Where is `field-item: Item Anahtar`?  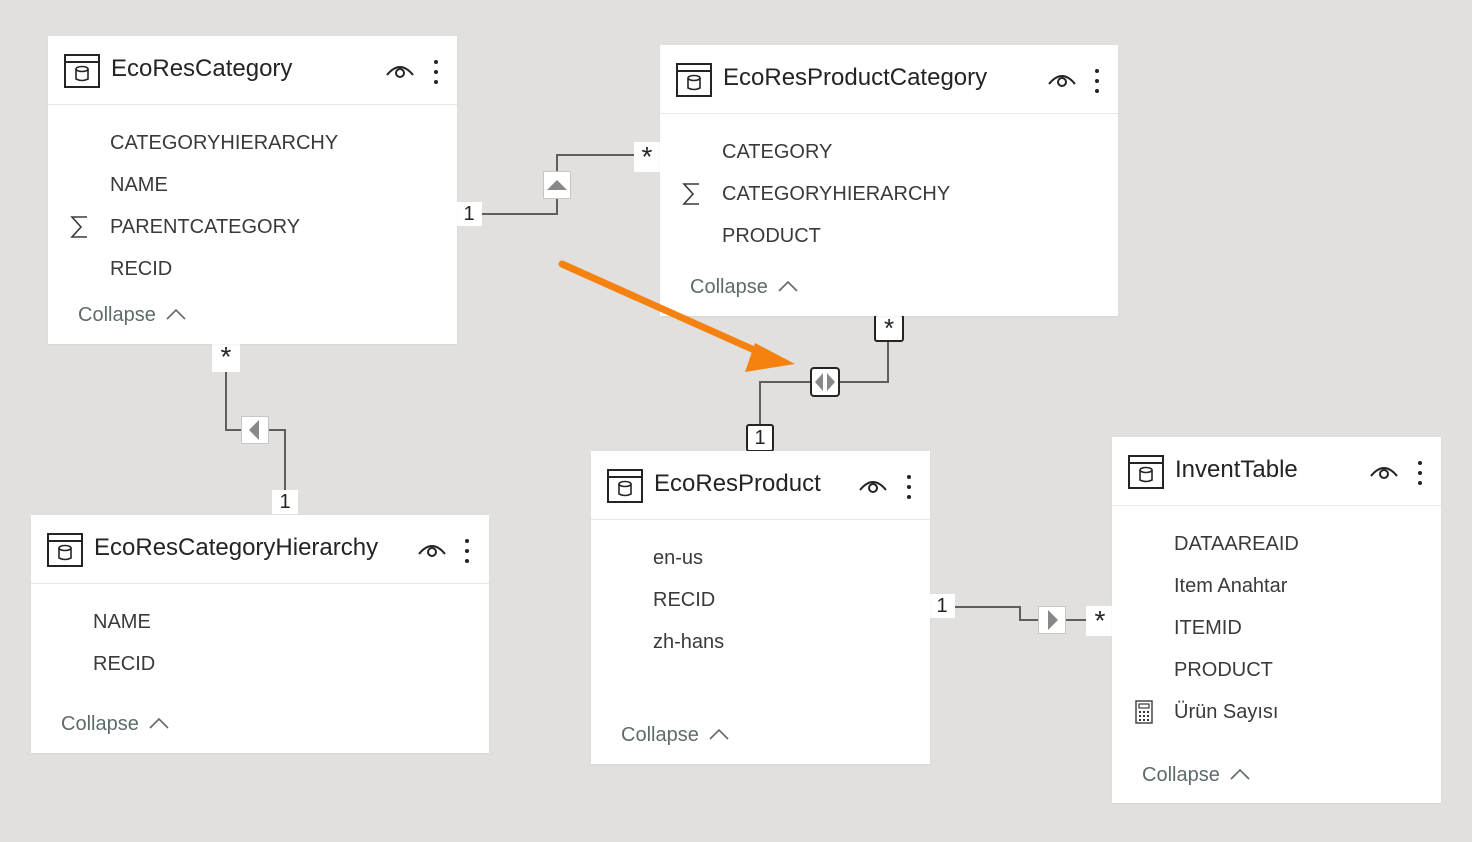
field-item: Item Anahtar is located at coordinates (1276, 586).